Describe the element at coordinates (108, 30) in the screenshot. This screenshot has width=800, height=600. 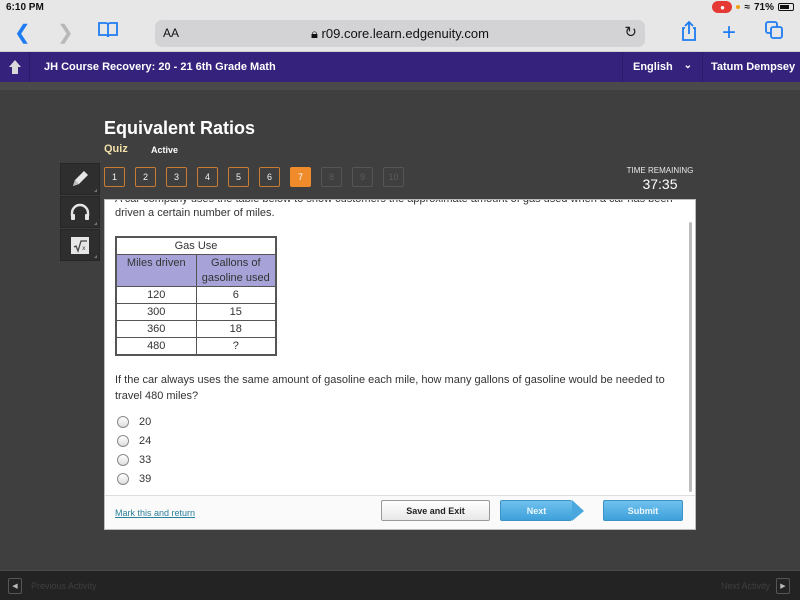
I see `book-icon` at that location.